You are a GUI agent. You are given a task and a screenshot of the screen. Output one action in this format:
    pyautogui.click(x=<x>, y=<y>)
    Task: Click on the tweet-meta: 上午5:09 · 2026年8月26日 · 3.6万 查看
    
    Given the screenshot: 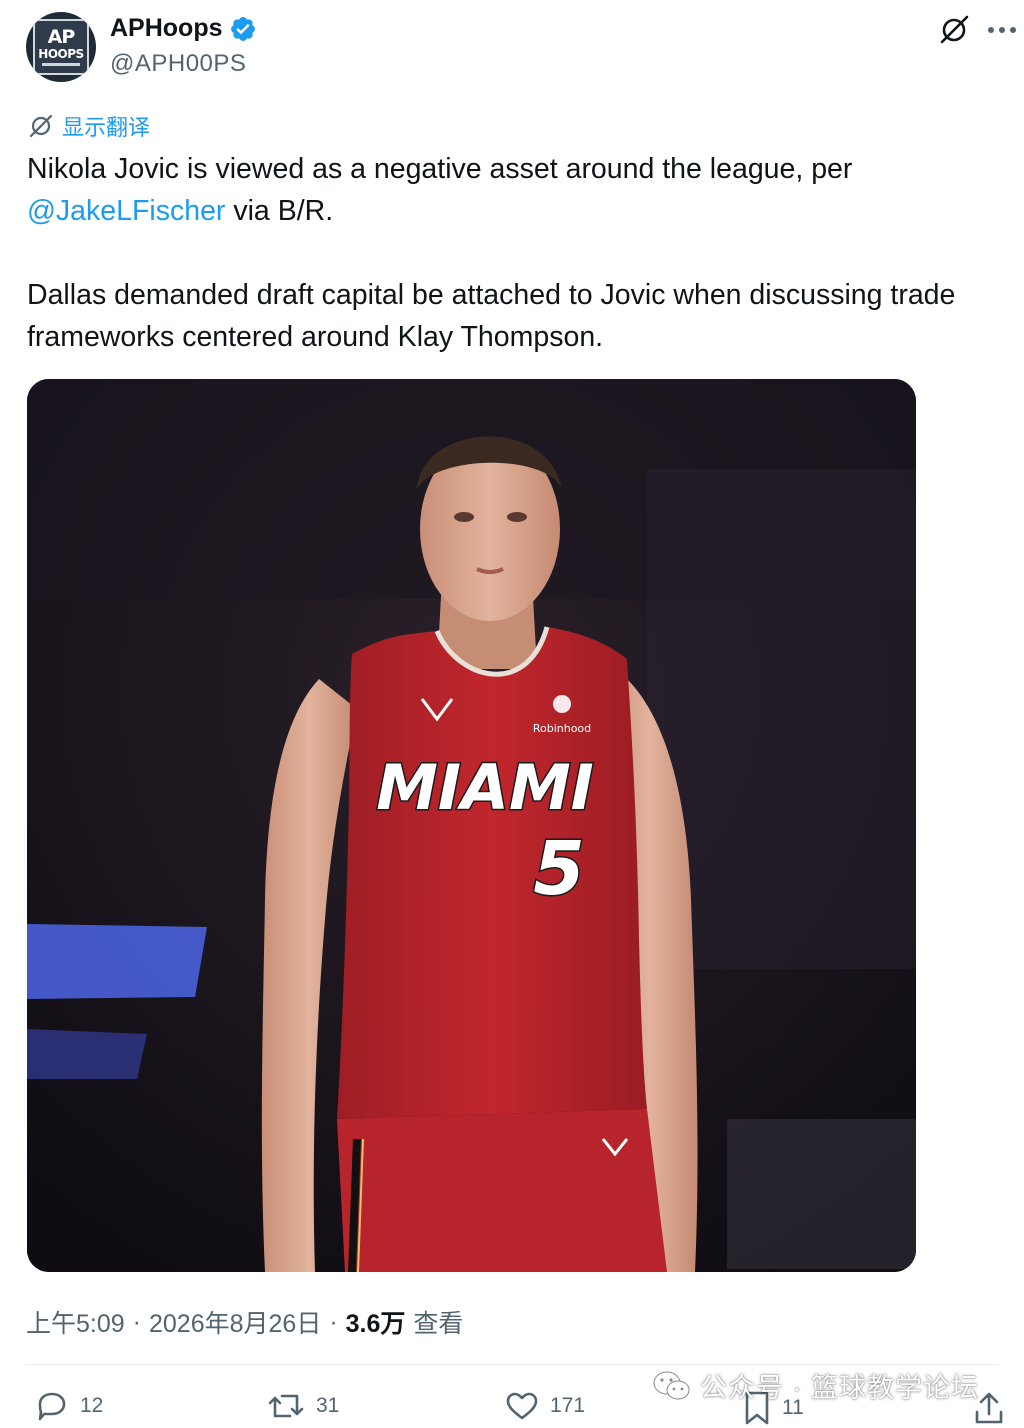 What is the action you would take?
    pyautogui.click(x=244, y=1322)
    